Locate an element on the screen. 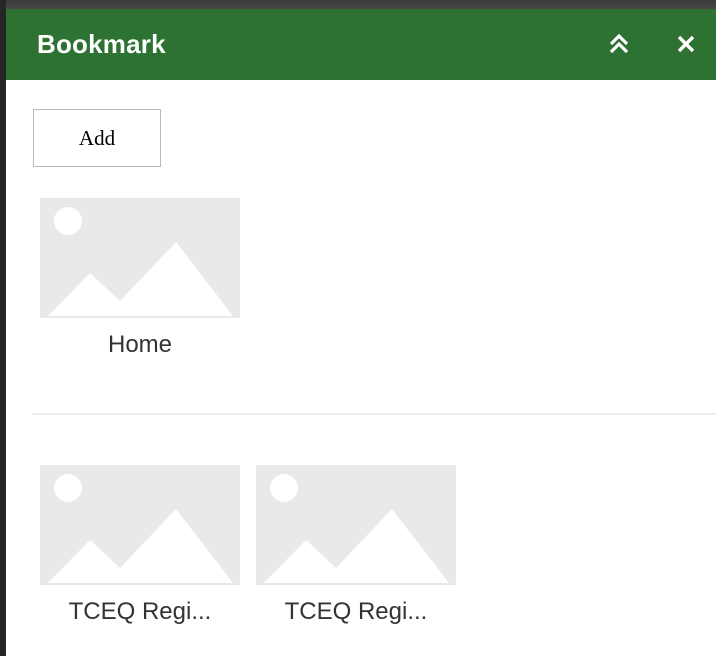 Image resolution: width=716 pixels, height=656 pixels. section-divider is located at coordinates (374, 414).